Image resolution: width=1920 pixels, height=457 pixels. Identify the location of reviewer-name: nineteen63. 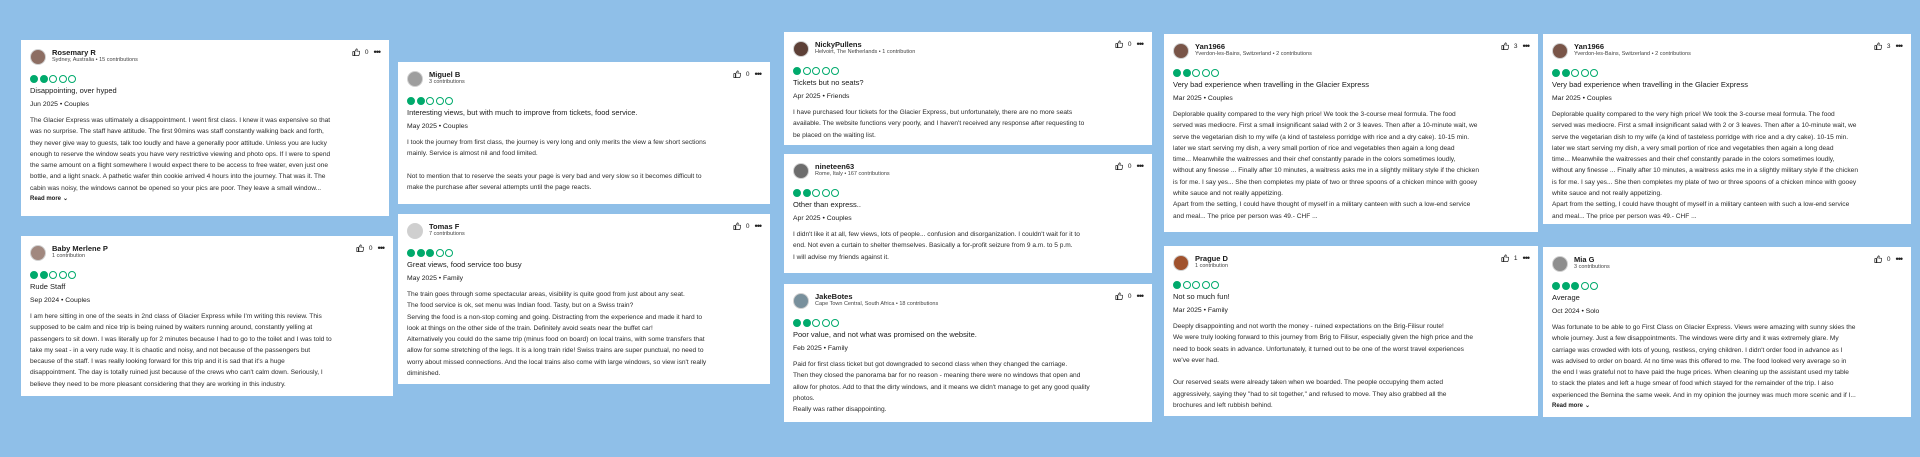
(965, 166).